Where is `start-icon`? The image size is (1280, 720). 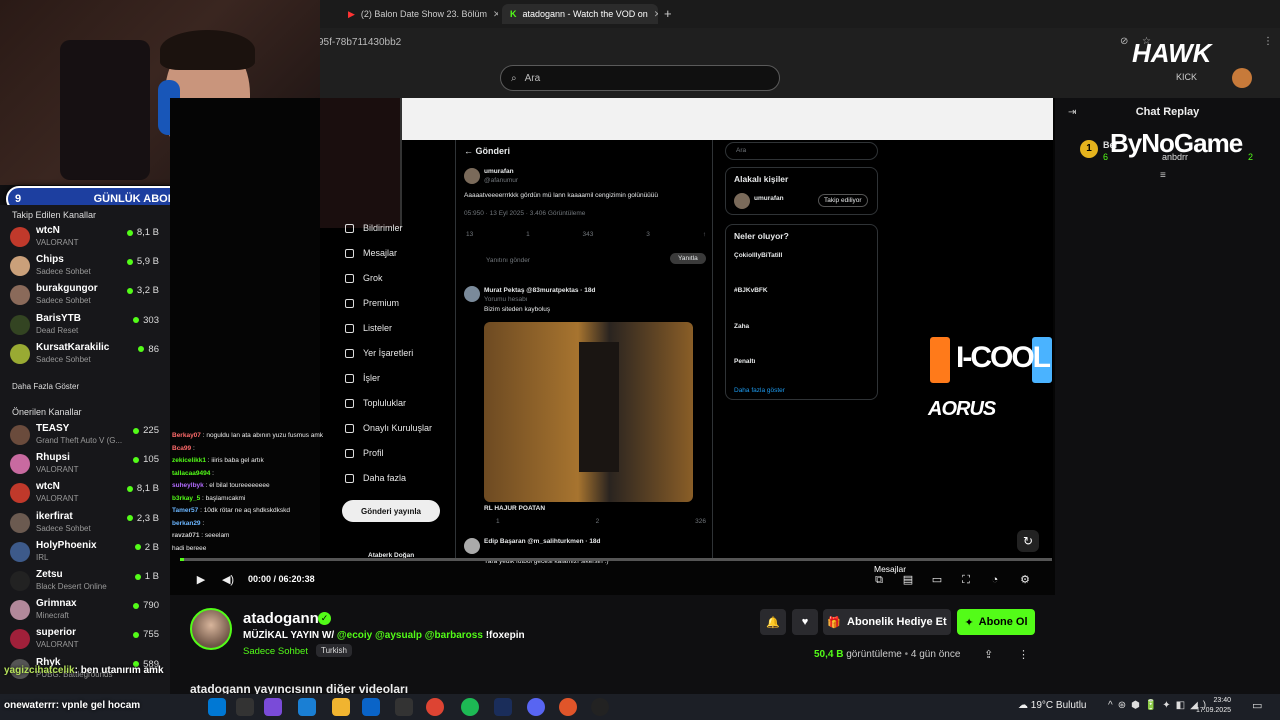 start-icon is located at coordinates (217, 707).